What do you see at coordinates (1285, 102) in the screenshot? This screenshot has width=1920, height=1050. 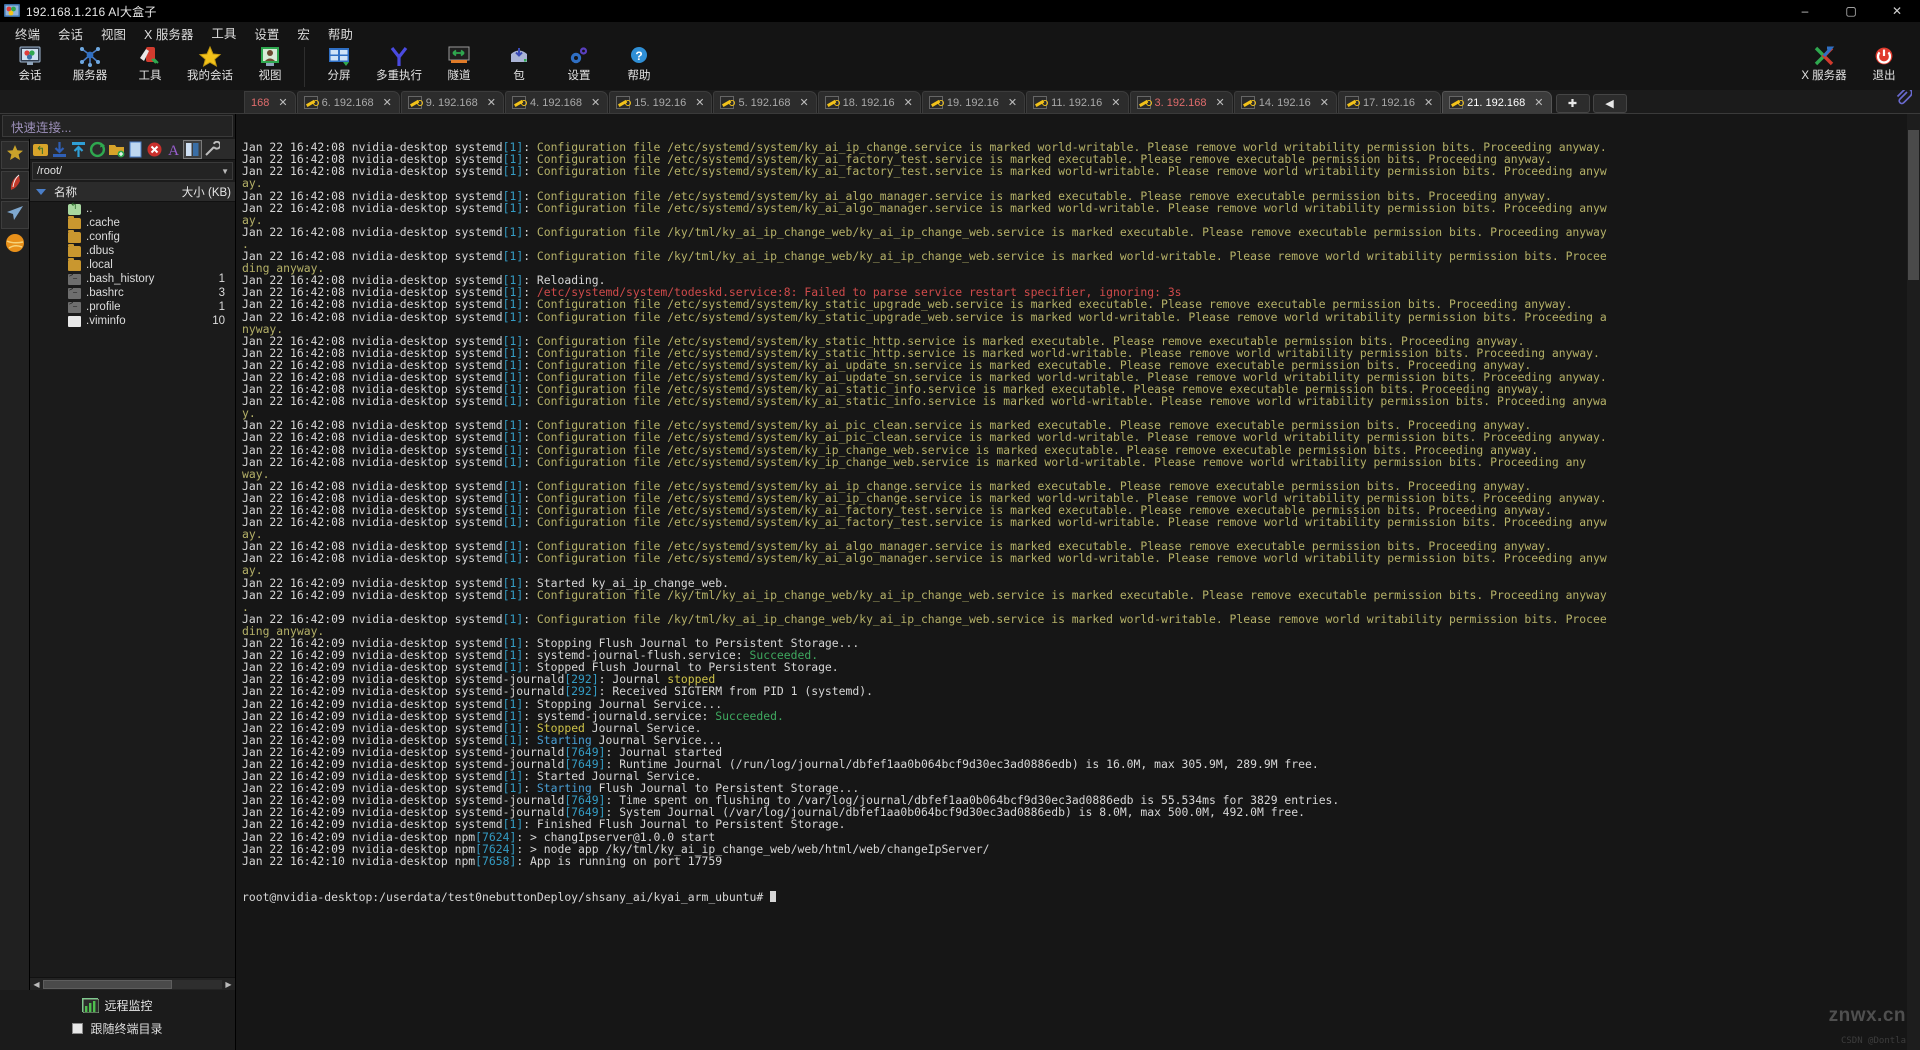 I see `tab-10: 14. 192.16 ✕` at bounding box center [1285, 102].